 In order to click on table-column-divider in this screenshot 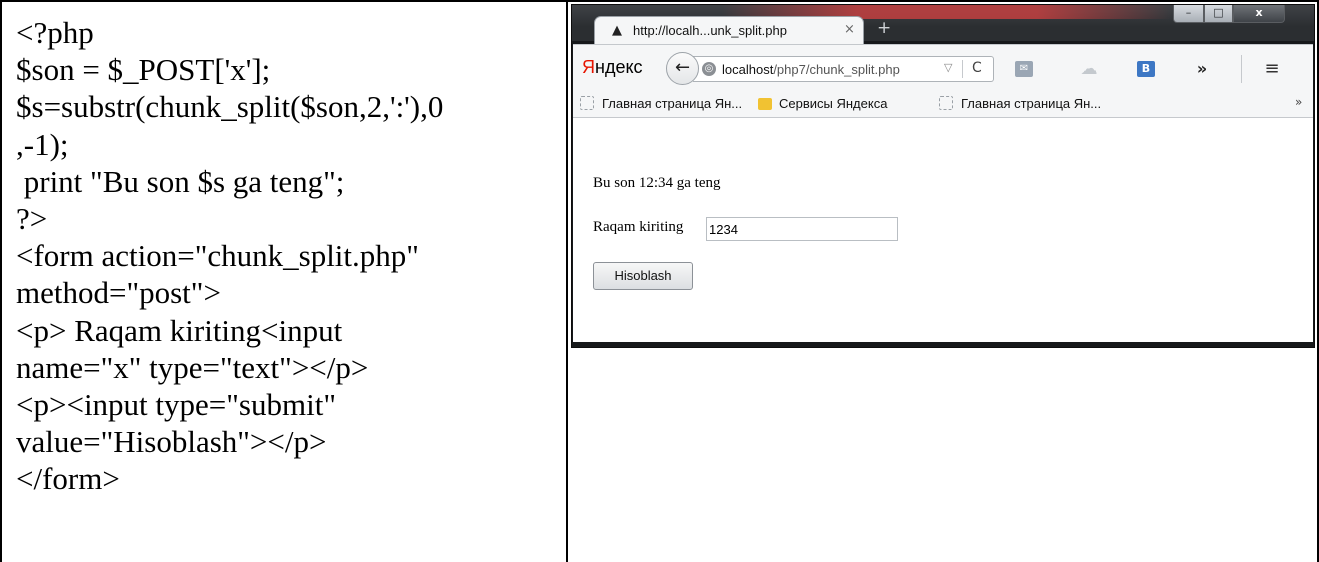, I will do `click(567, 281)`.